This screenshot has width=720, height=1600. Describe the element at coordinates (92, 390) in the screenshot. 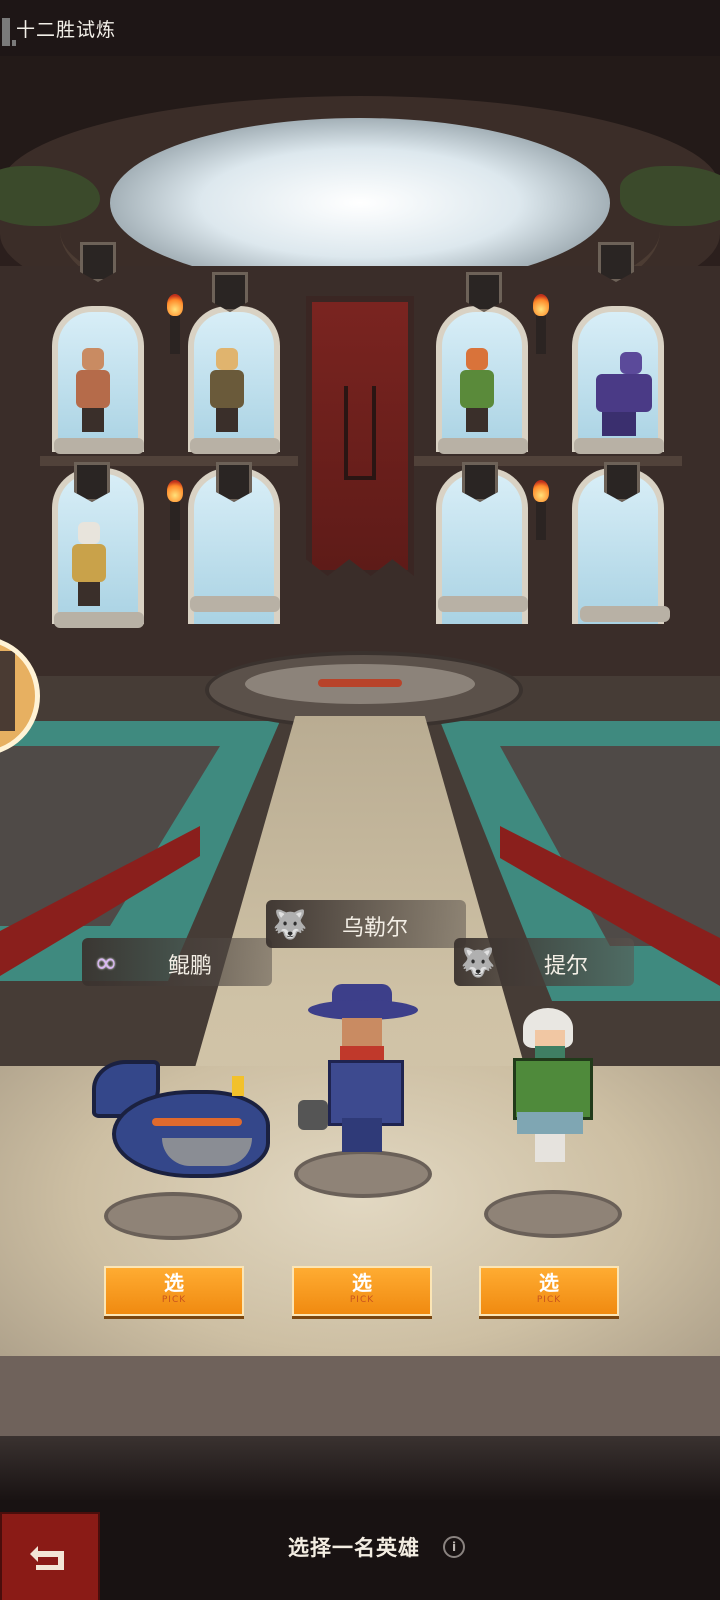

I see `statue-horned-warrior` at that location.